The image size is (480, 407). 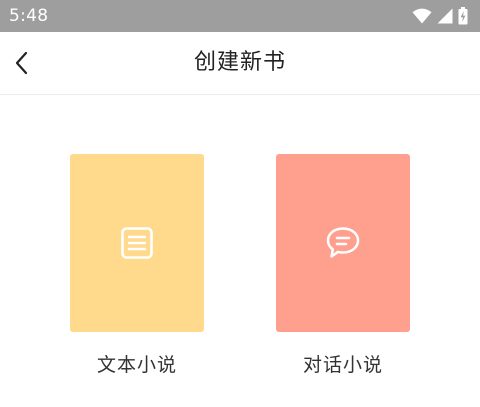 I want to click on document-icon, so click(x=137, y=243).